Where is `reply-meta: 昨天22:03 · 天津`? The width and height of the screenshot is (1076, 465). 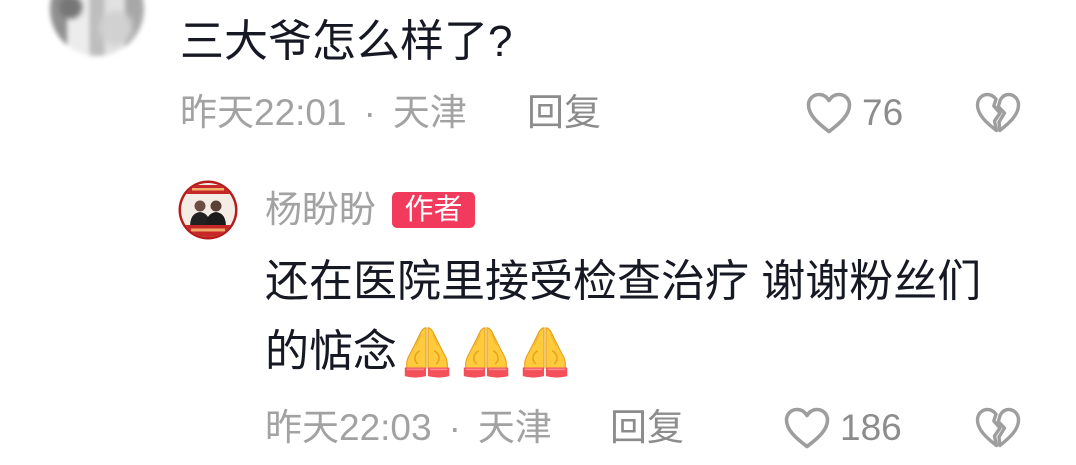
reply-meta: 昨天22:03 · 天津 is located at coordinates (408, 428).